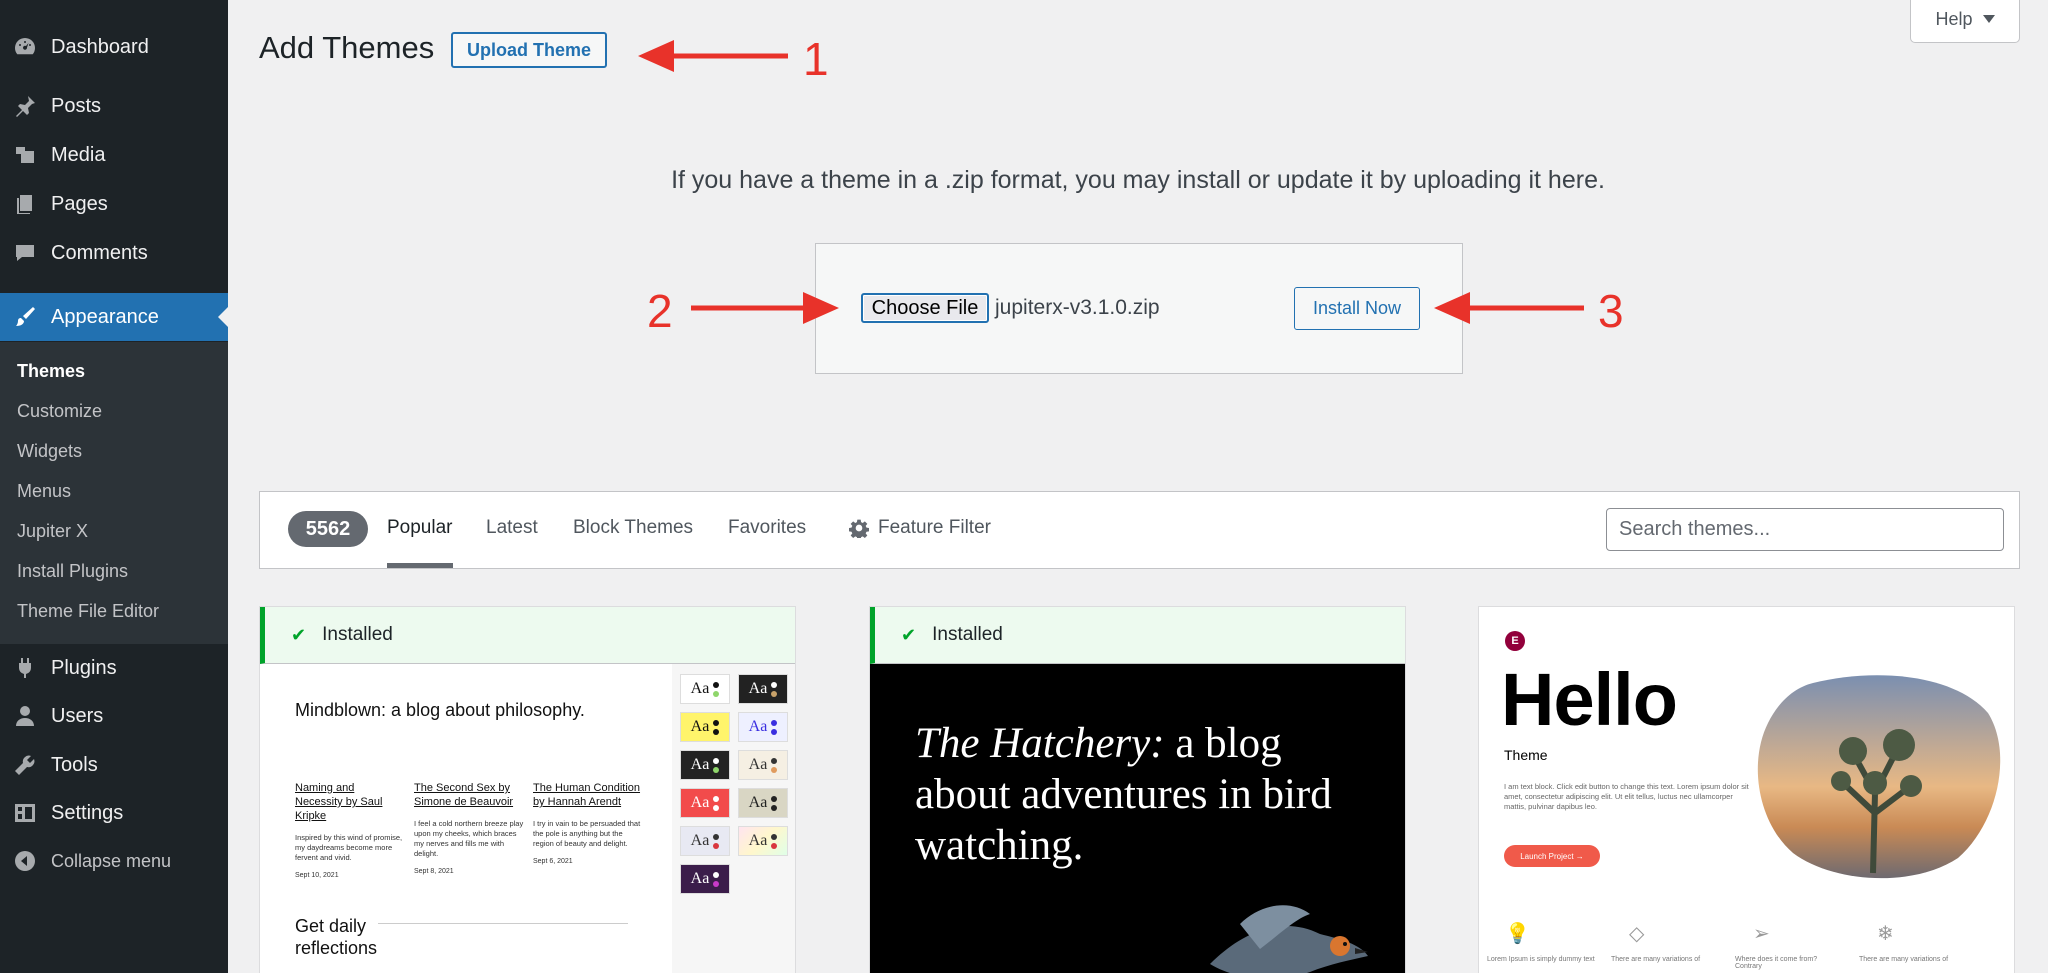 This screenshot has width=2048, height=973. What do you see at coordinates (1289, 939) in the screenshot?
I see `bird-illustration` at bounding box center [1289, 939].